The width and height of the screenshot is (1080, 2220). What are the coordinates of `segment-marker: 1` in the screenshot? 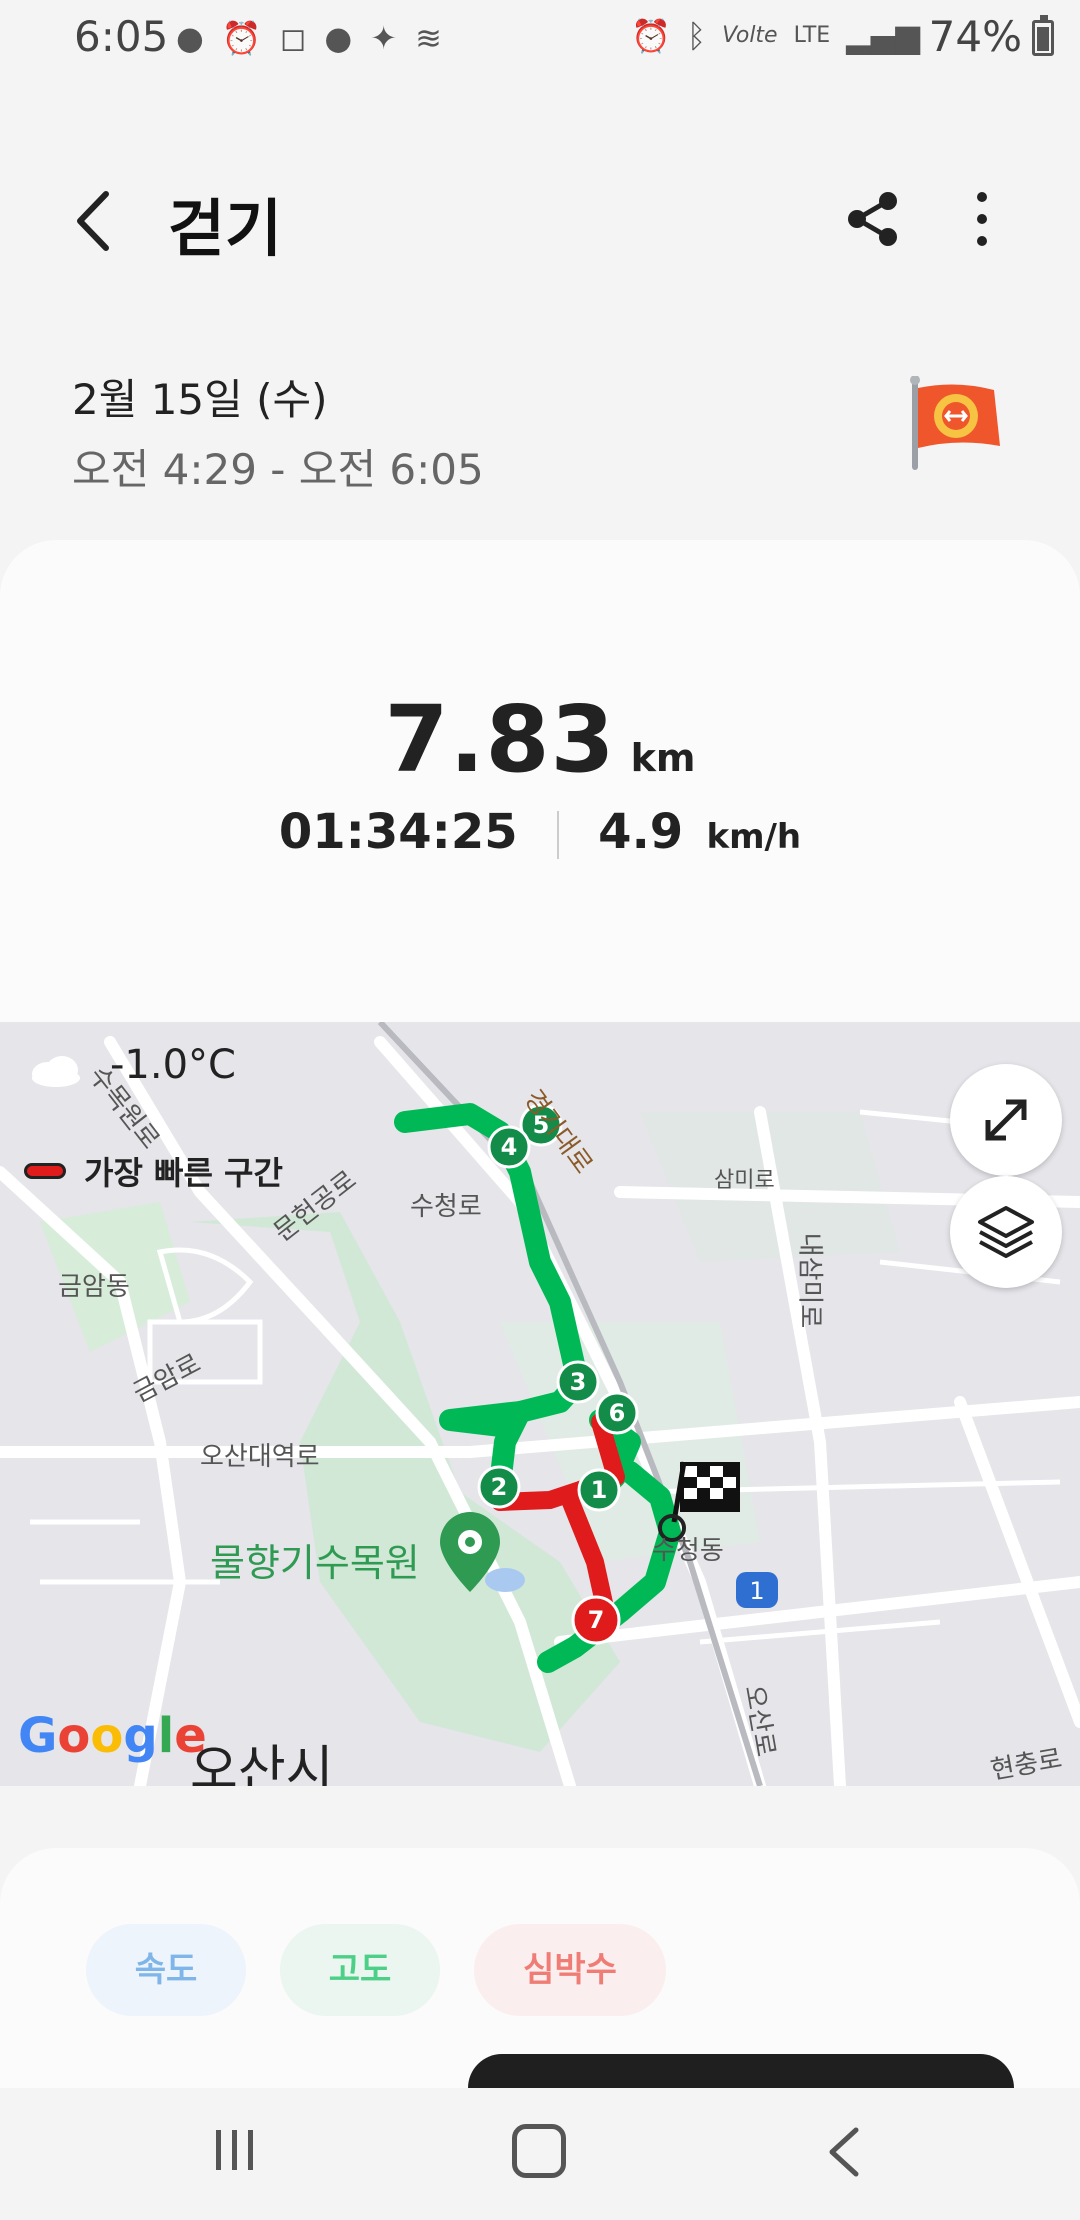 It's located at (599, 1490).